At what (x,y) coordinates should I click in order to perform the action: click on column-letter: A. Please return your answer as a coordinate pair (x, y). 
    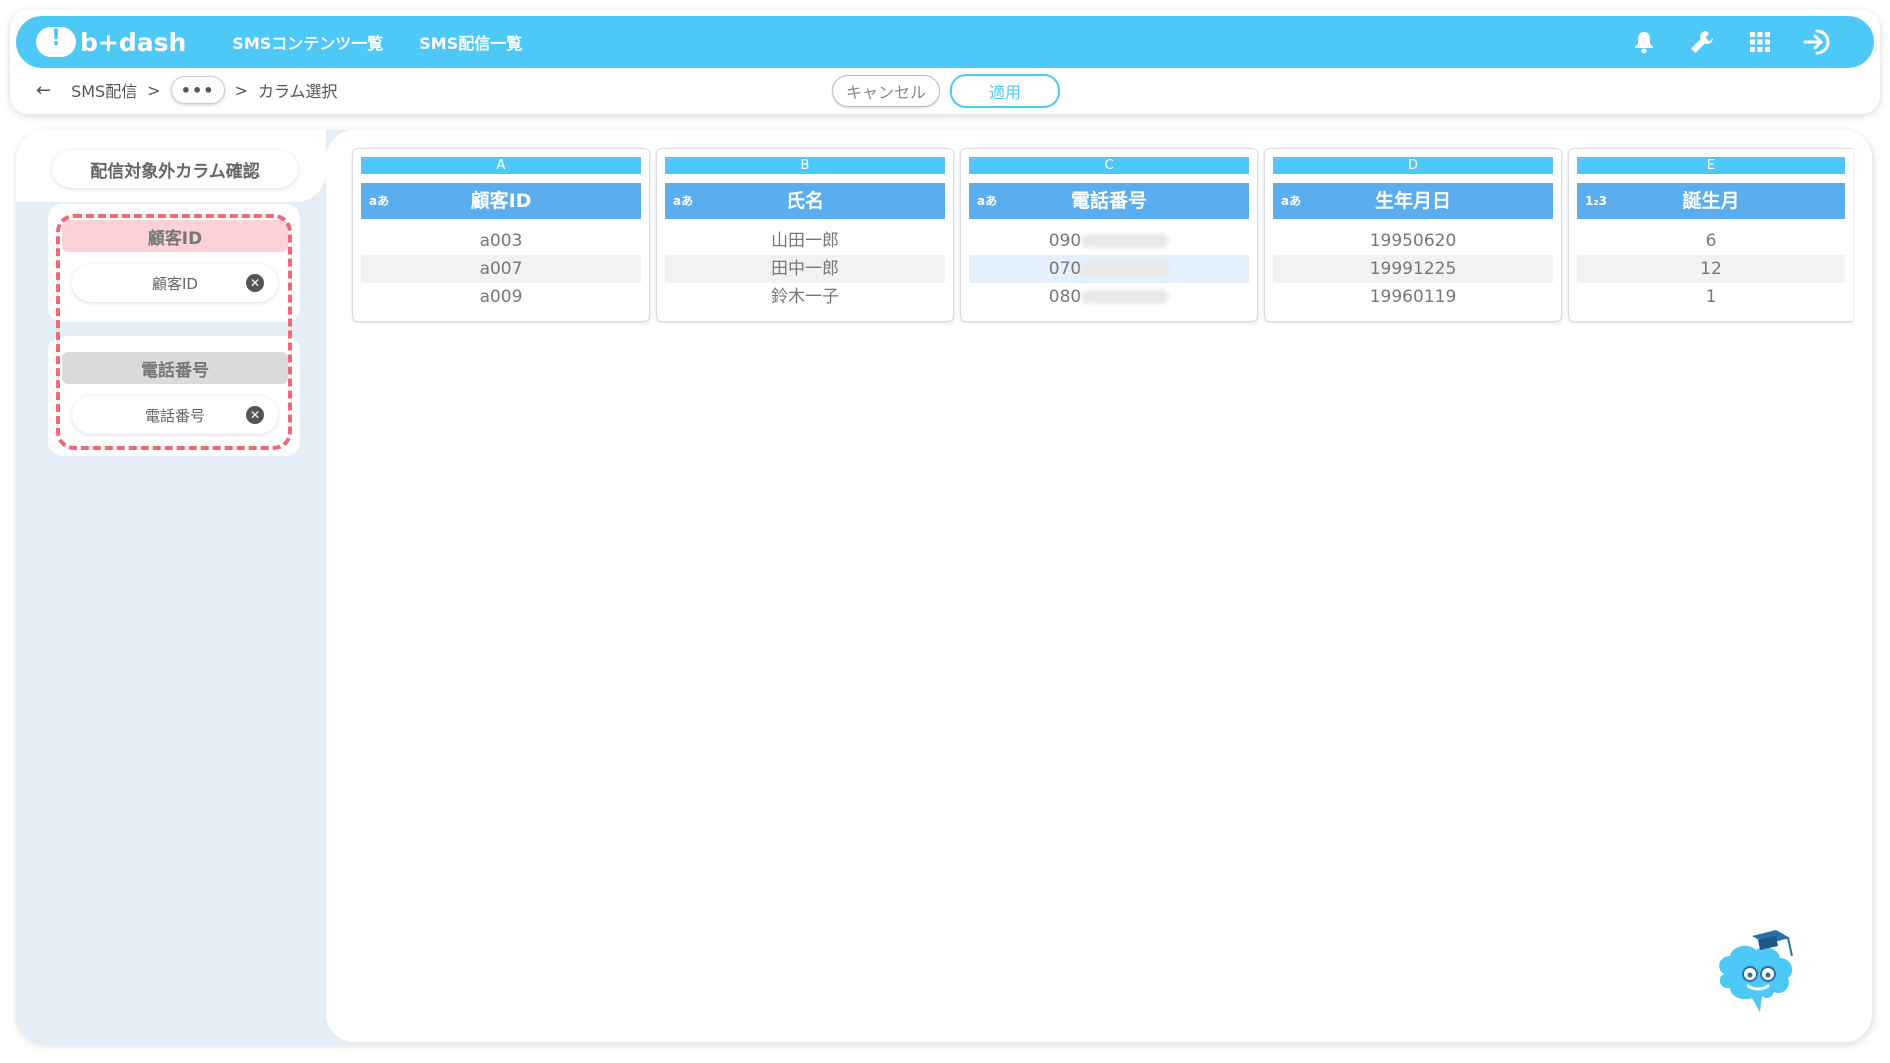
    Looking at the image, I should click on (501, 165).